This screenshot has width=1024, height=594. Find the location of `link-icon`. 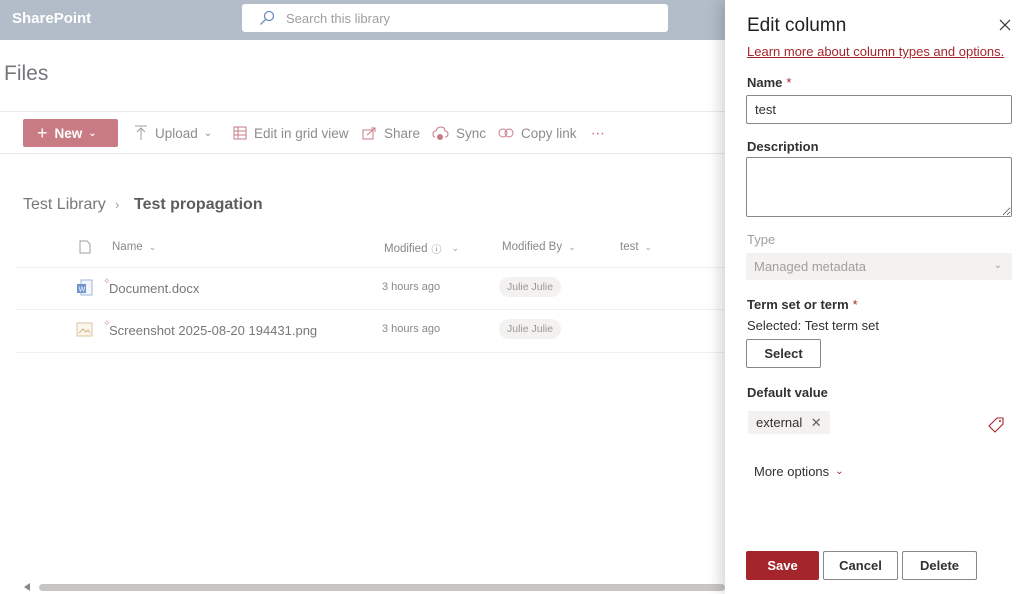

link-icon is located at coordinates (506, 133).